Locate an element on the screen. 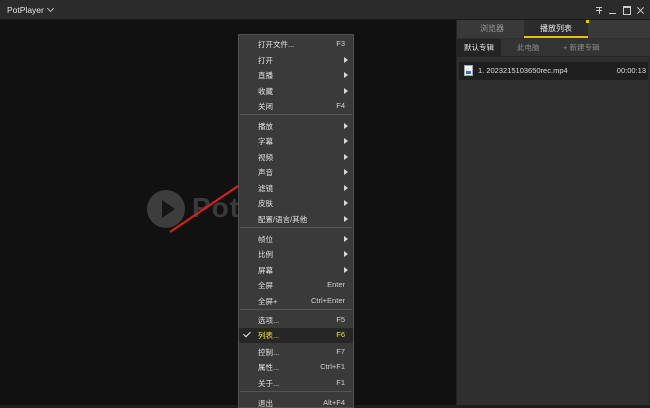  playlist-item: 1. 2023215103650rec.mp4 00:00:13 is located at coordinates (554, 71).